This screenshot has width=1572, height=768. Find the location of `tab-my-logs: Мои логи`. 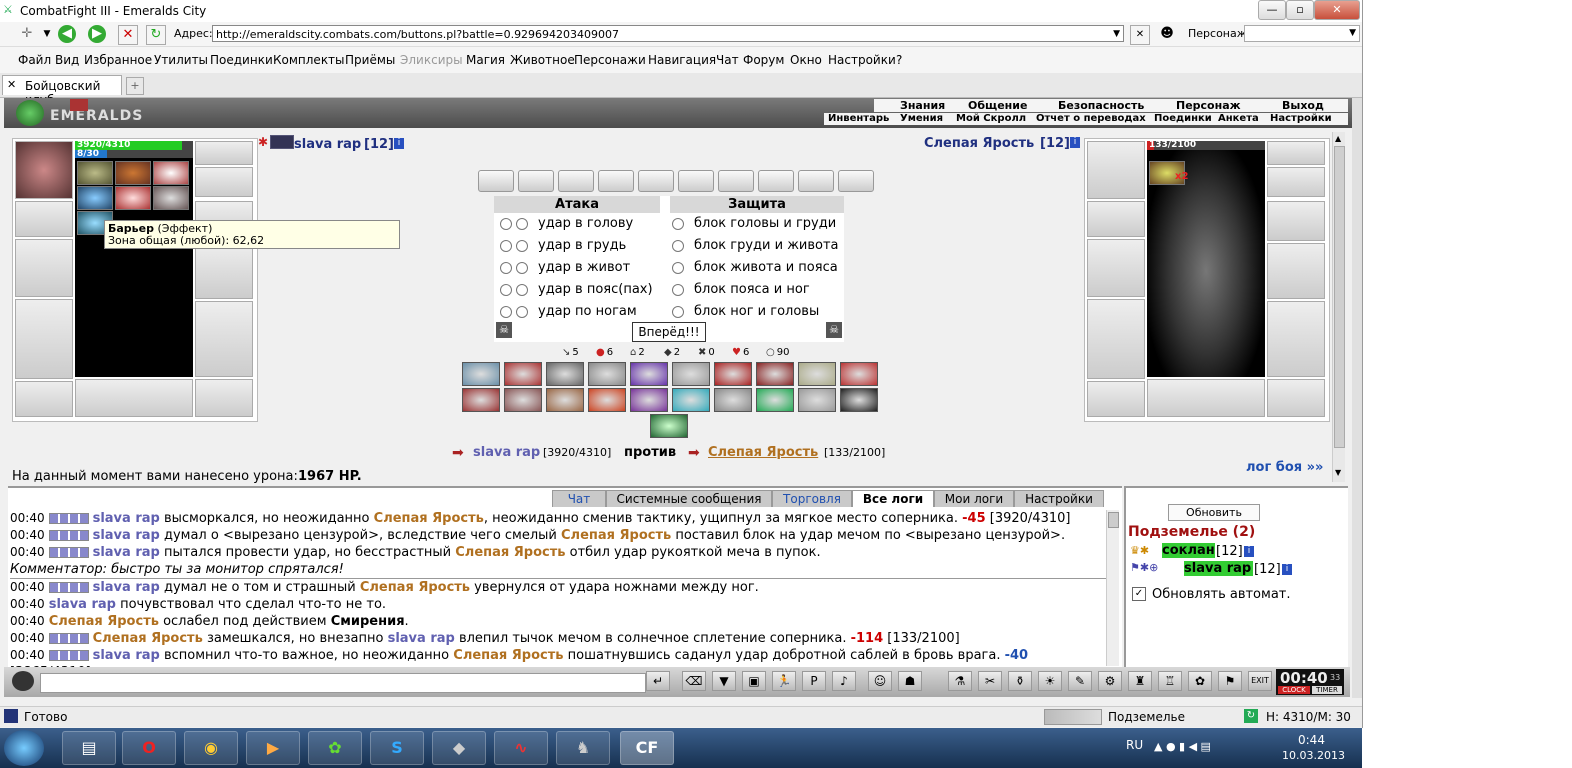

tab-my-logs: Мои логи is located at coordinates (974, 498).